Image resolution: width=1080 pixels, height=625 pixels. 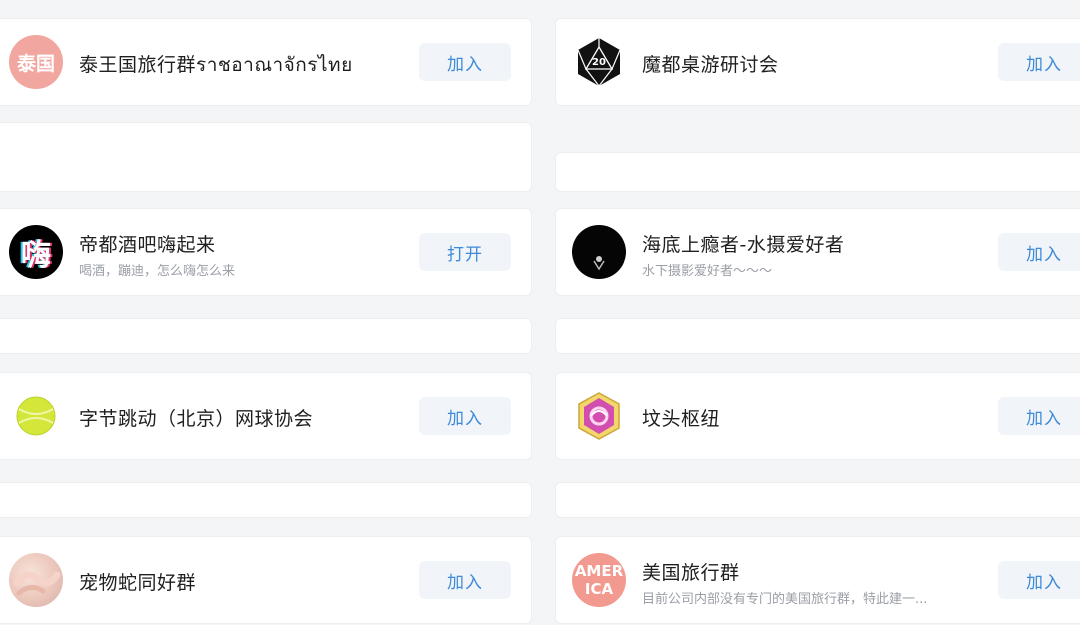 What do you see at coordinates (196, 419) in the screenshot?
I see `group-title: 字节跳动（北京）网球协会` at bounding box center [196, 419].